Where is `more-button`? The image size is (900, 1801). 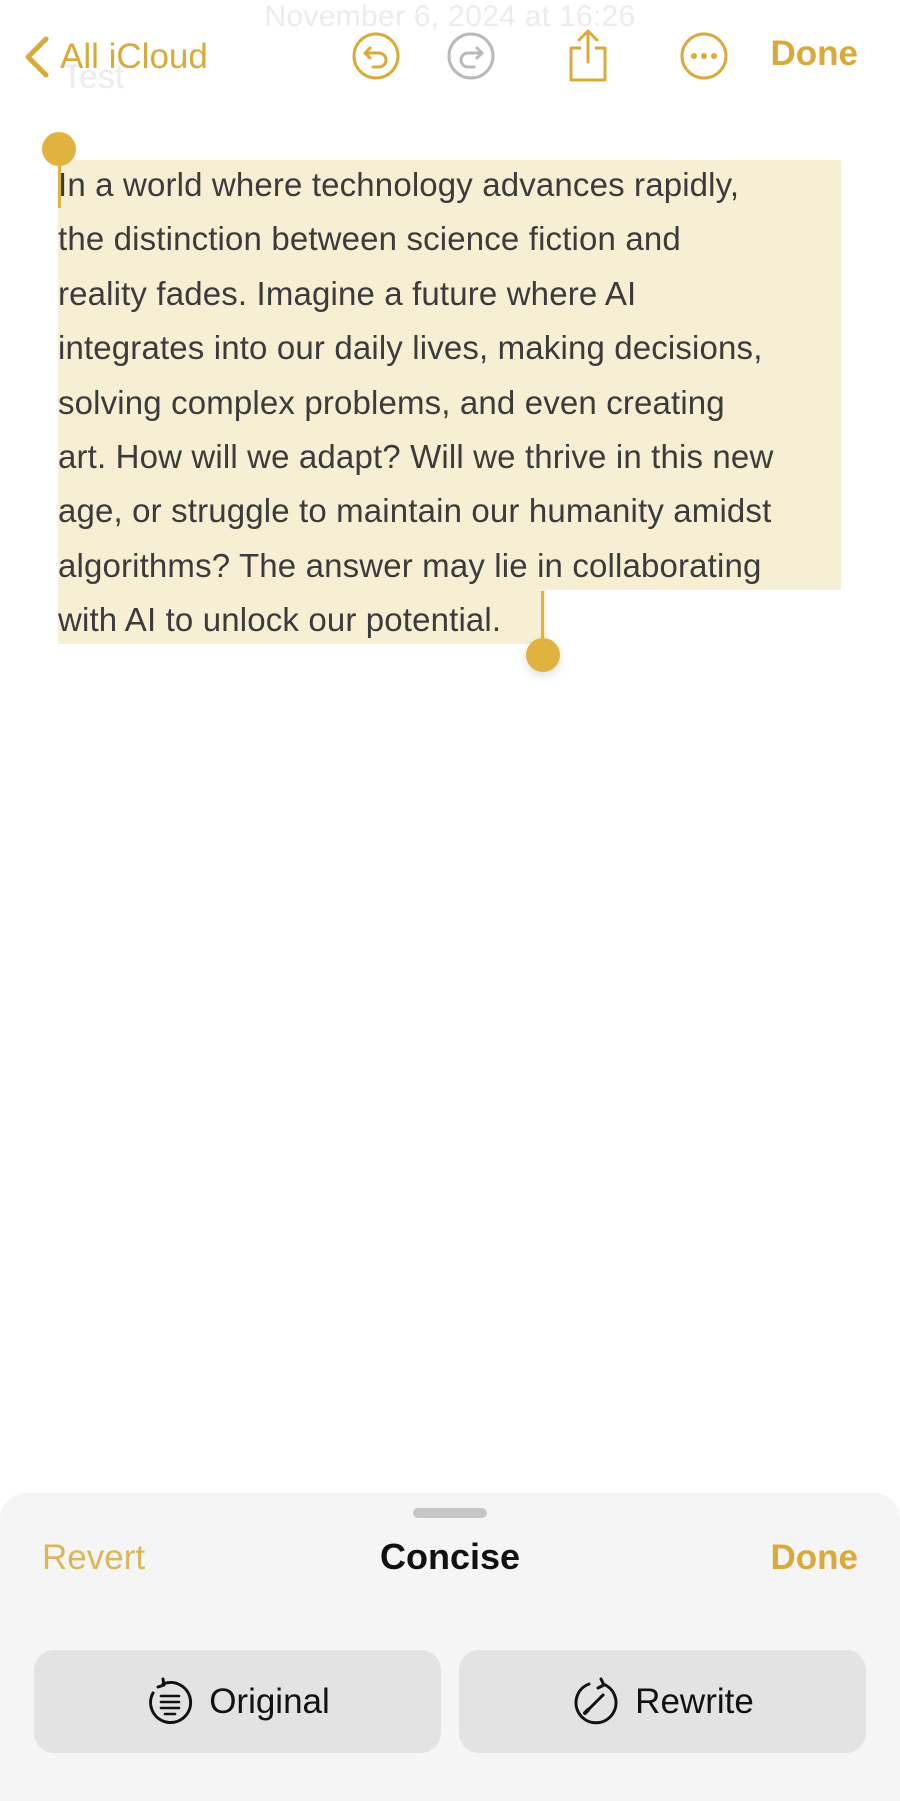
more-button is located at coordinates (704, 58).